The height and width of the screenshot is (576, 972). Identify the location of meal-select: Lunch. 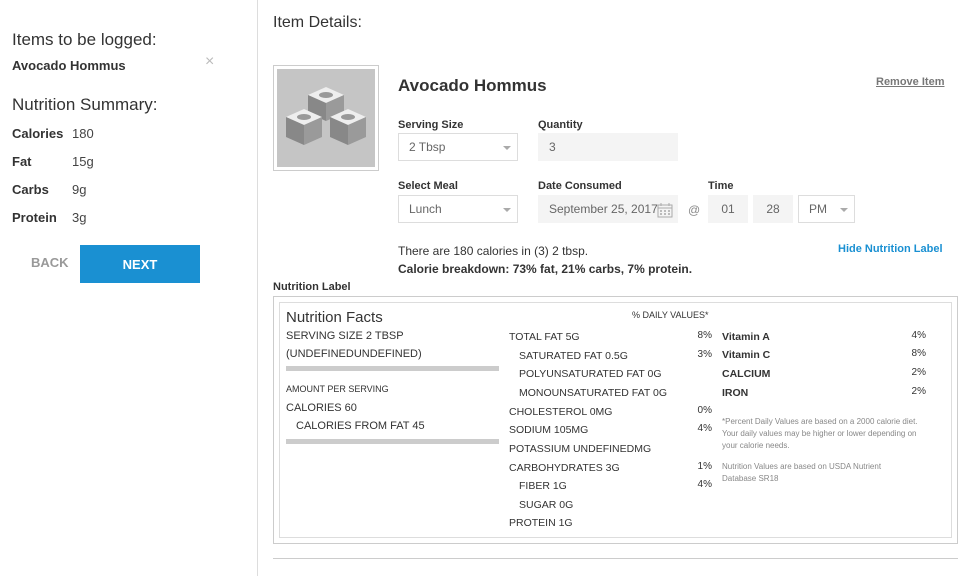
(458, 209).